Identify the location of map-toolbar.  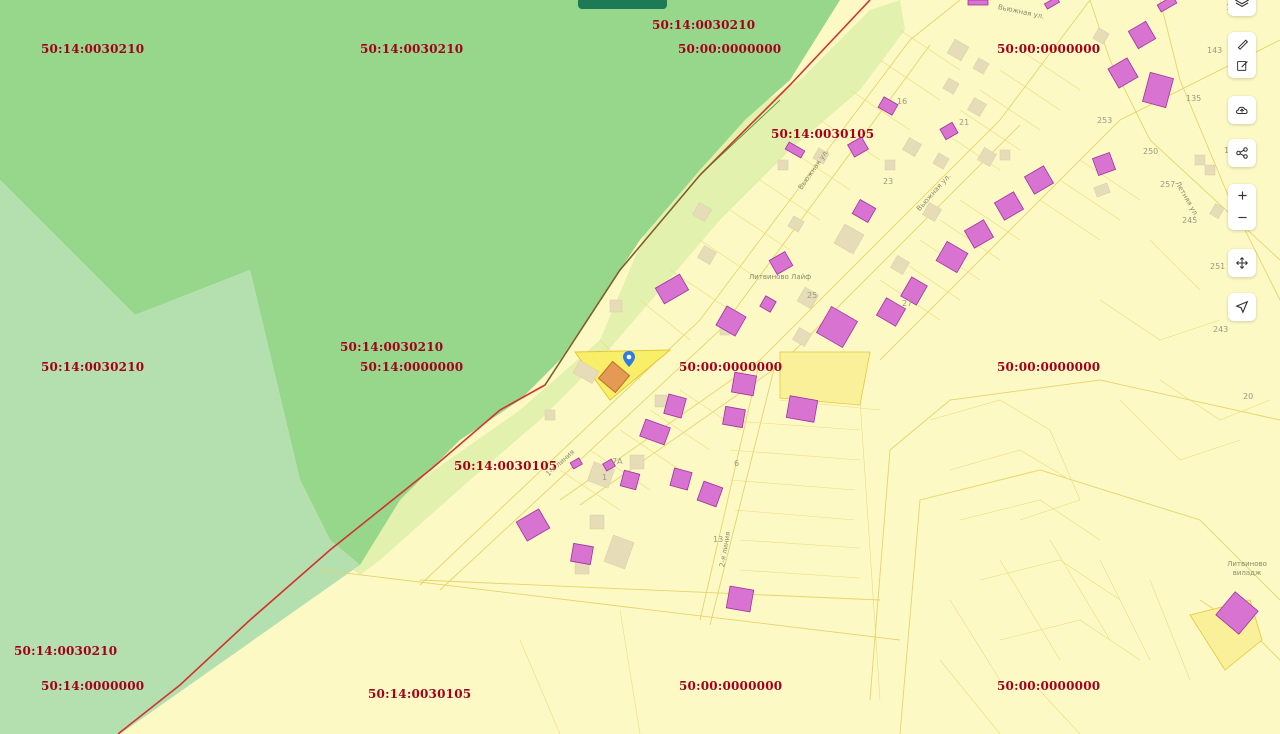
(1254, 165).